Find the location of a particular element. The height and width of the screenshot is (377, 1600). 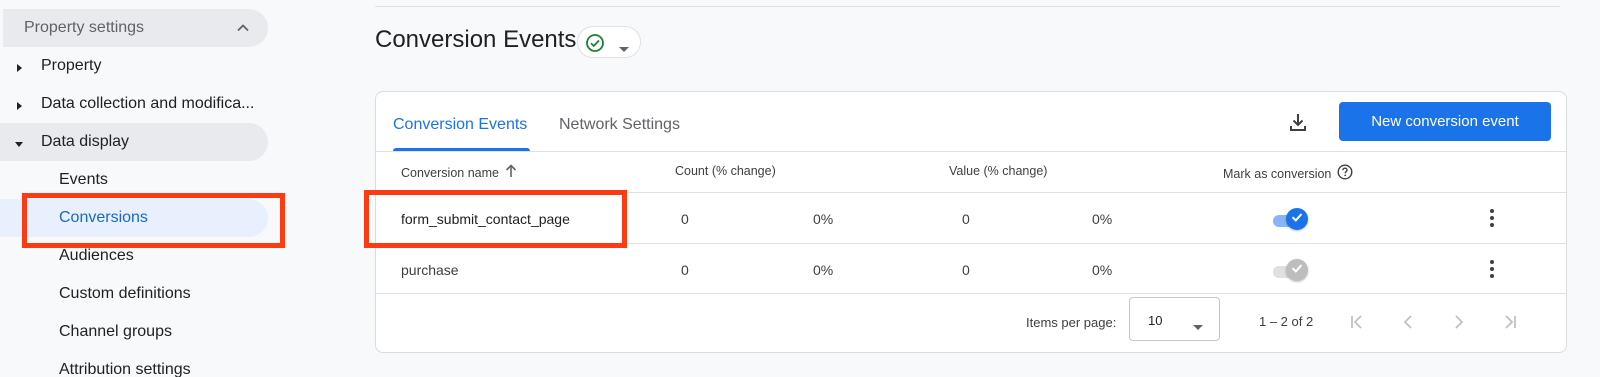

sidebar-subitem-custom-definitions: Custom definitions is located at coordinates (134, 294).